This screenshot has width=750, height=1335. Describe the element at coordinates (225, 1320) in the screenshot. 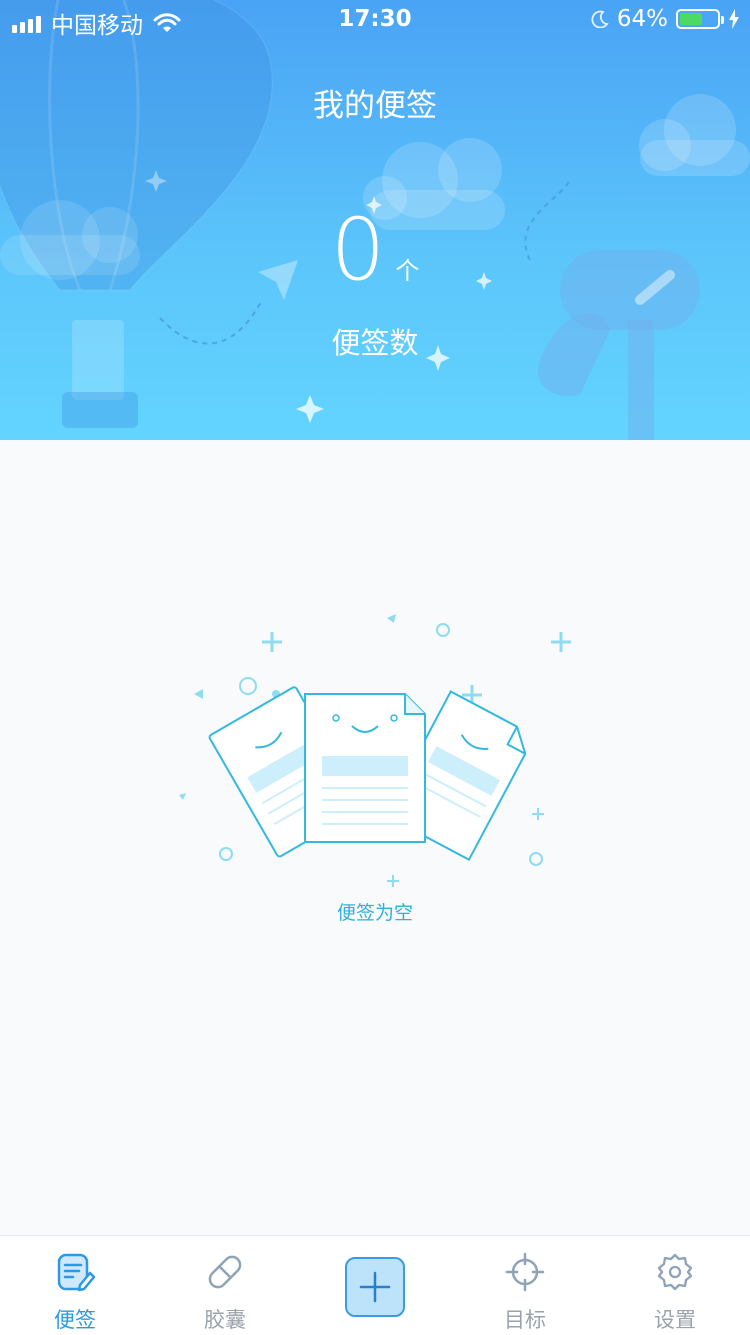

I see `tab-capsule-label: 胶囊` at that location.